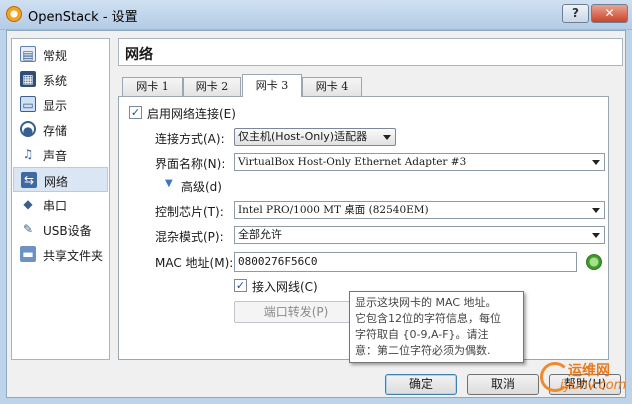 This screenshot has height=404, width=632. Describe the element at coordinates (60, 79) in the screenshot. I see `sidebar-item-system: ▦ 系统` at that location.